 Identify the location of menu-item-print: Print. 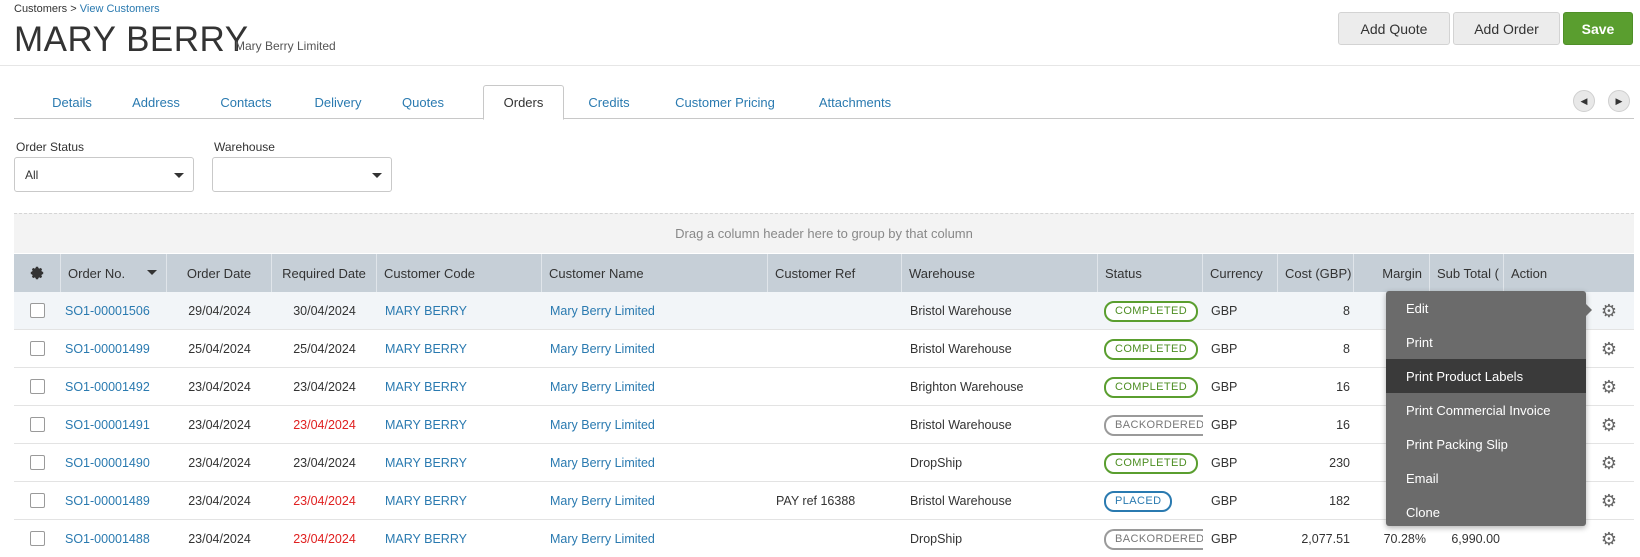
(1486, 342).